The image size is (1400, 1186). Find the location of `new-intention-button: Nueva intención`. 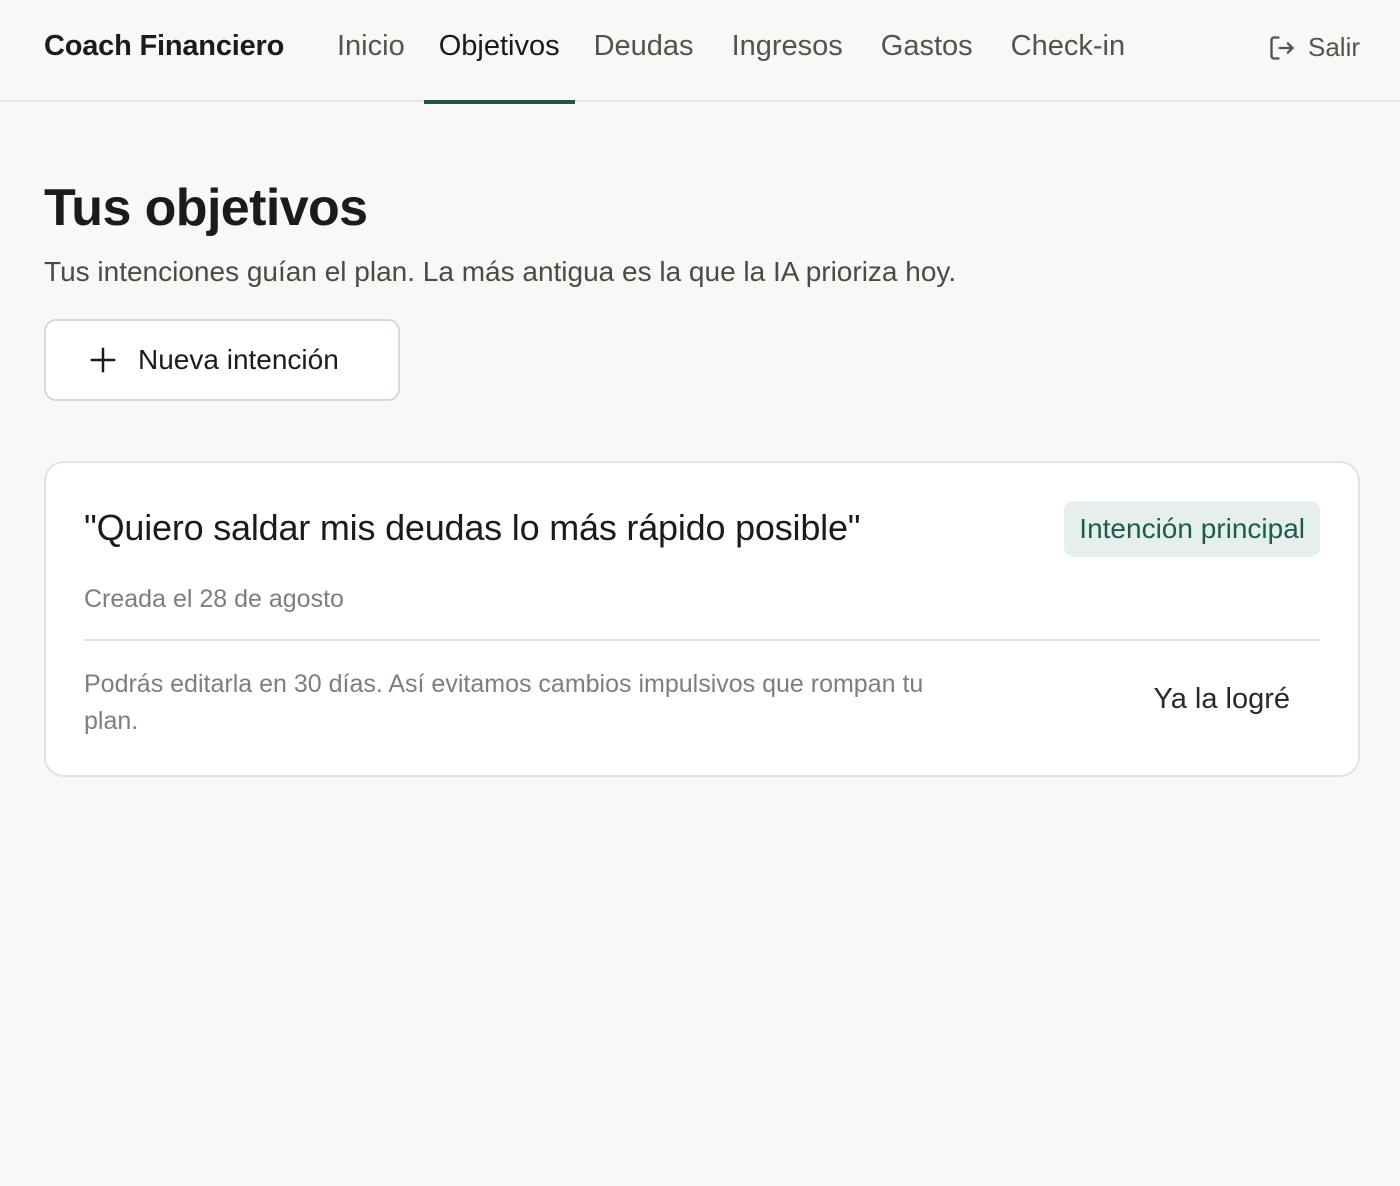

new-intention-button: Nueva intención is located at coordinates (222, 360).